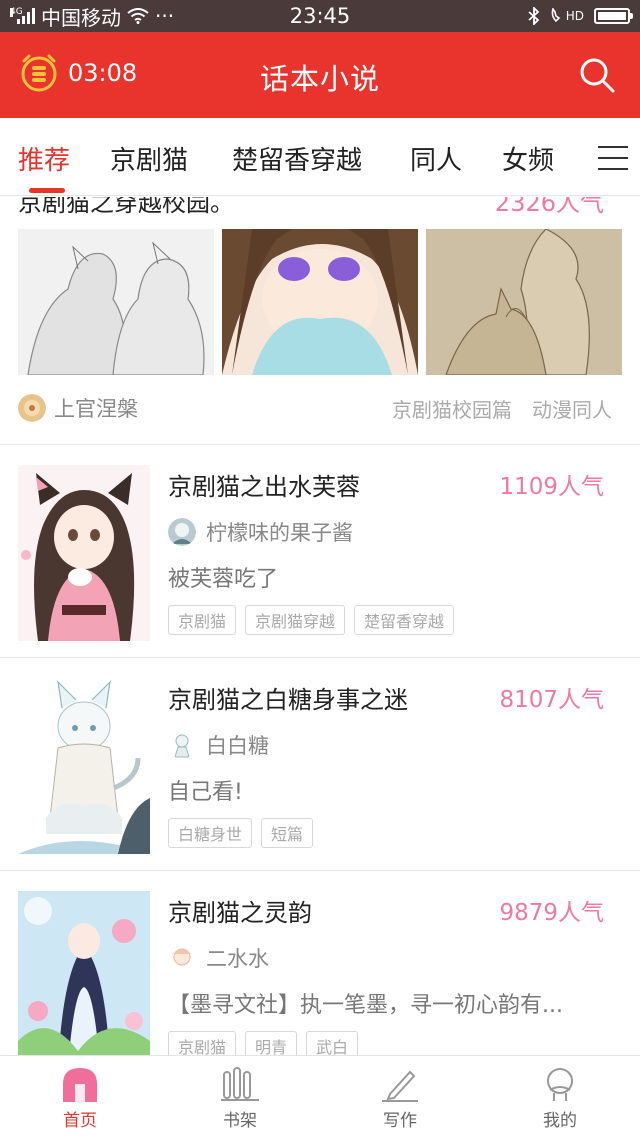 This screenshot has width=640, height=1138. What do you see at coordinates (81, 17) in the screenshot?
I see `carrier-name: 中国移动` at bounding box center [81, 17].